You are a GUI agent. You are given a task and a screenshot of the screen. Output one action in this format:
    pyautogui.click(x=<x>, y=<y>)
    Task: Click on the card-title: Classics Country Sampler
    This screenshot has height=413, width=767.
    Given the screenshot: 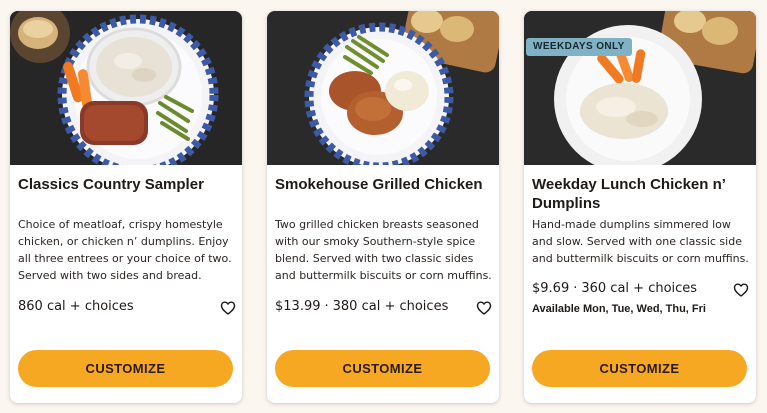 What is the action you would take?
    pyautogui.click(x=111, y=184)
    